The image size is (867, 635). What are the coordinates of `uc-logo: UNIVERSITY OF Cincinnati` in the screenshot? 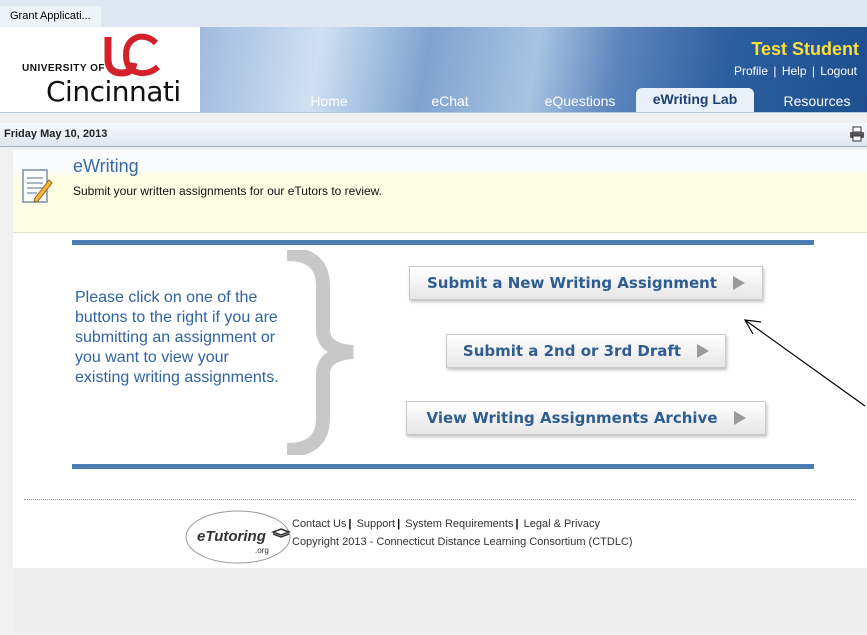 It's located at (100, 69).